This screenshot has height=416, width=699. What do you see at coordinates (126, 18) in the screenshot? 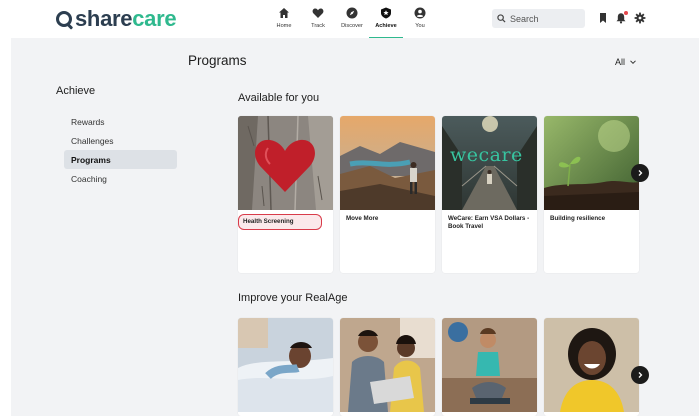
I see `logo-wordmark: sharecare` at bounding box center [126, 18].